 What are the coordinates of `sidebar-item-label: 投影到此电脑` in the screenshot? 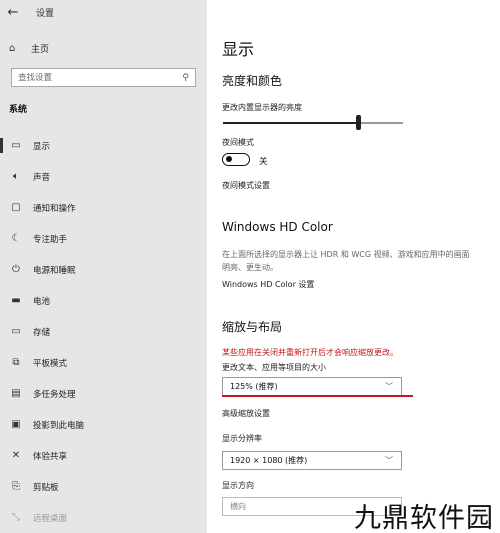 It's located at (59, 425).